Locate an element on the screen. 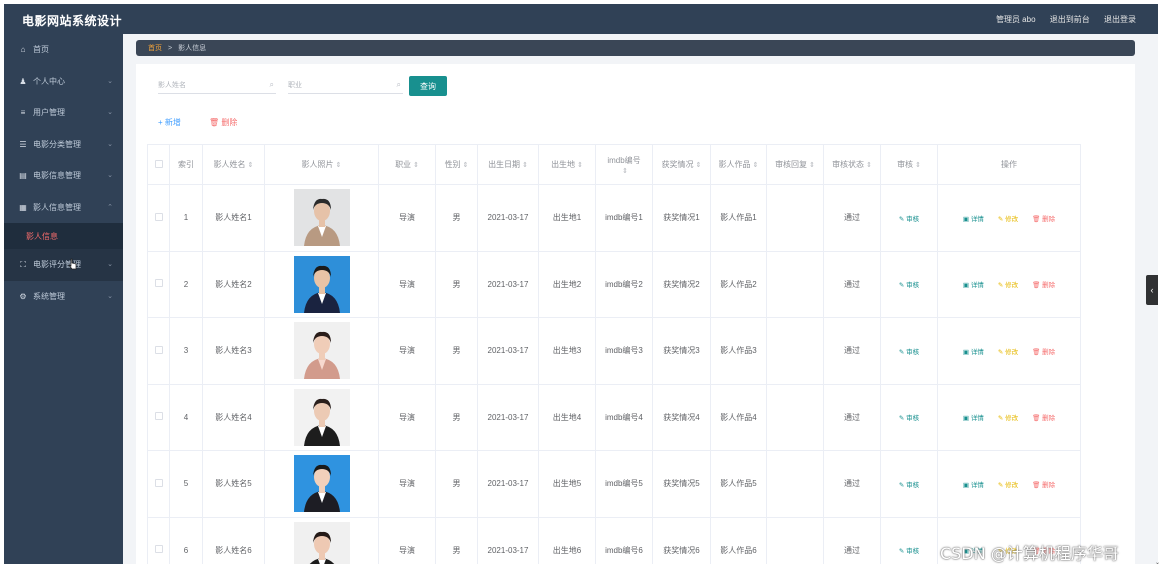 The width and height of the screenshot is (1162, 568). cell-actions: ▣ 详情 ✎ 修改 🗑 删除 is located at coordinates (1009, 417).